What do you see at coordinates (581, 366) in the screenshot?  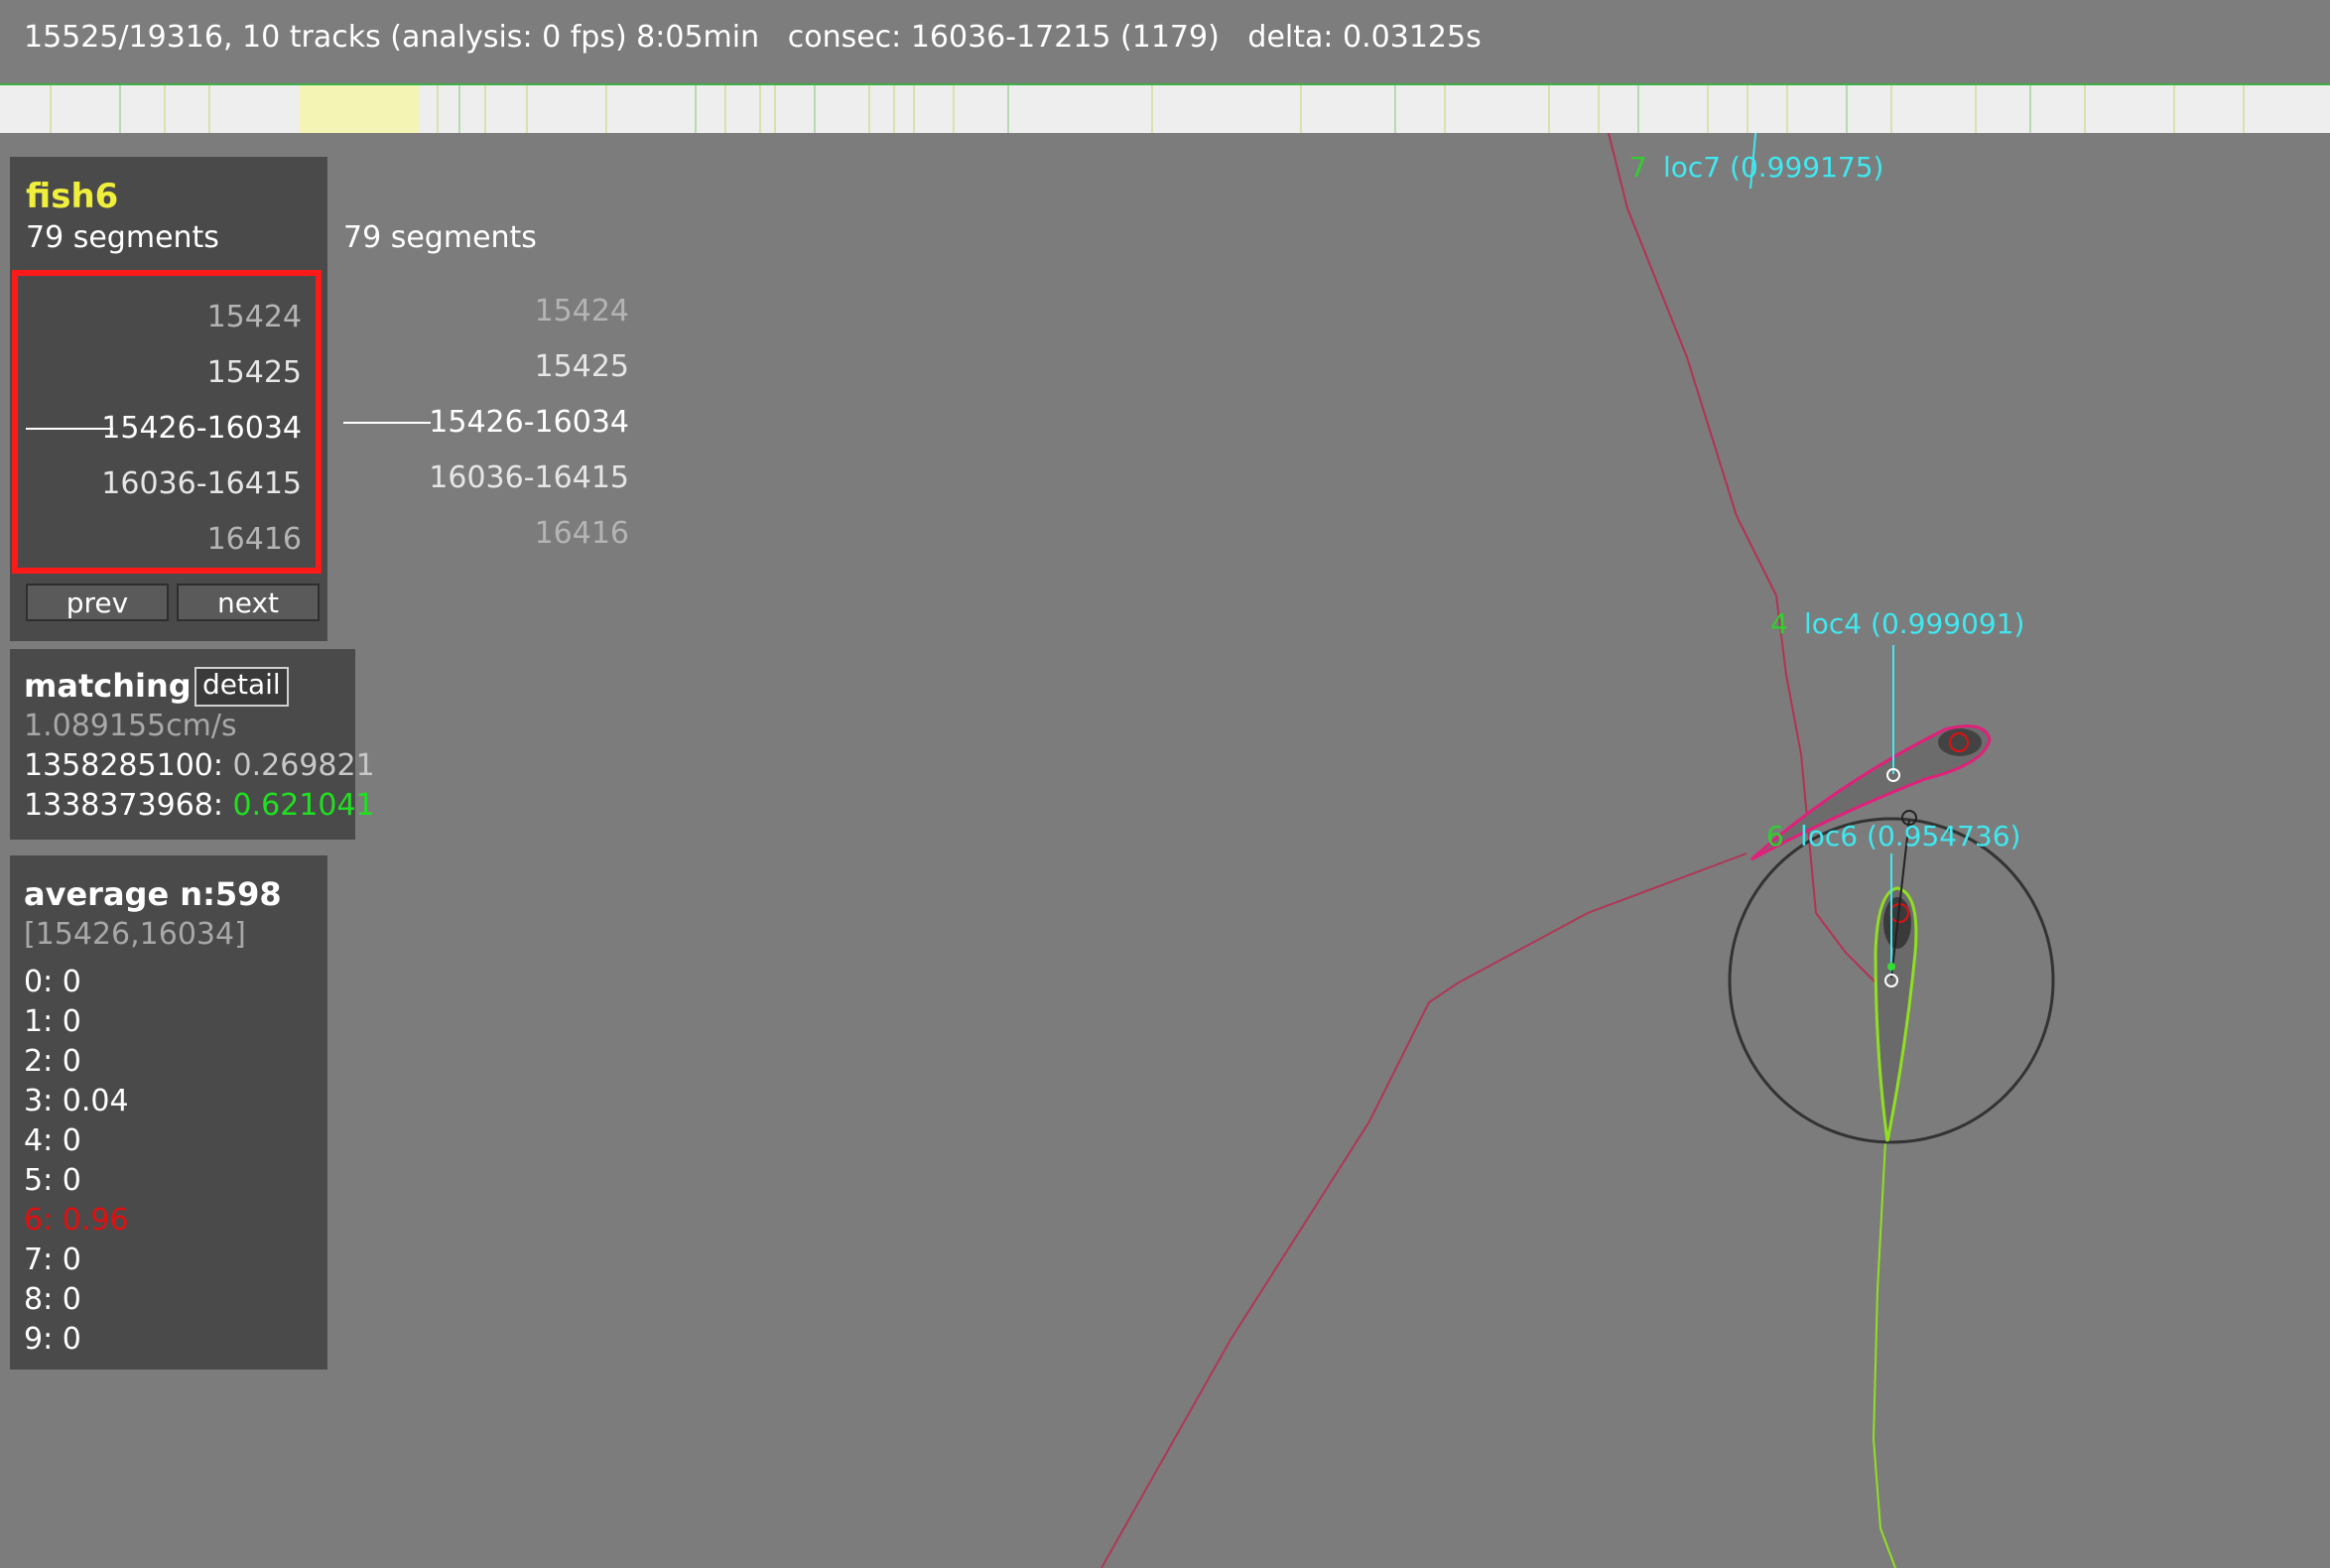 I see `segment-item-secondary: 15425` at bounding box center [581, 366].